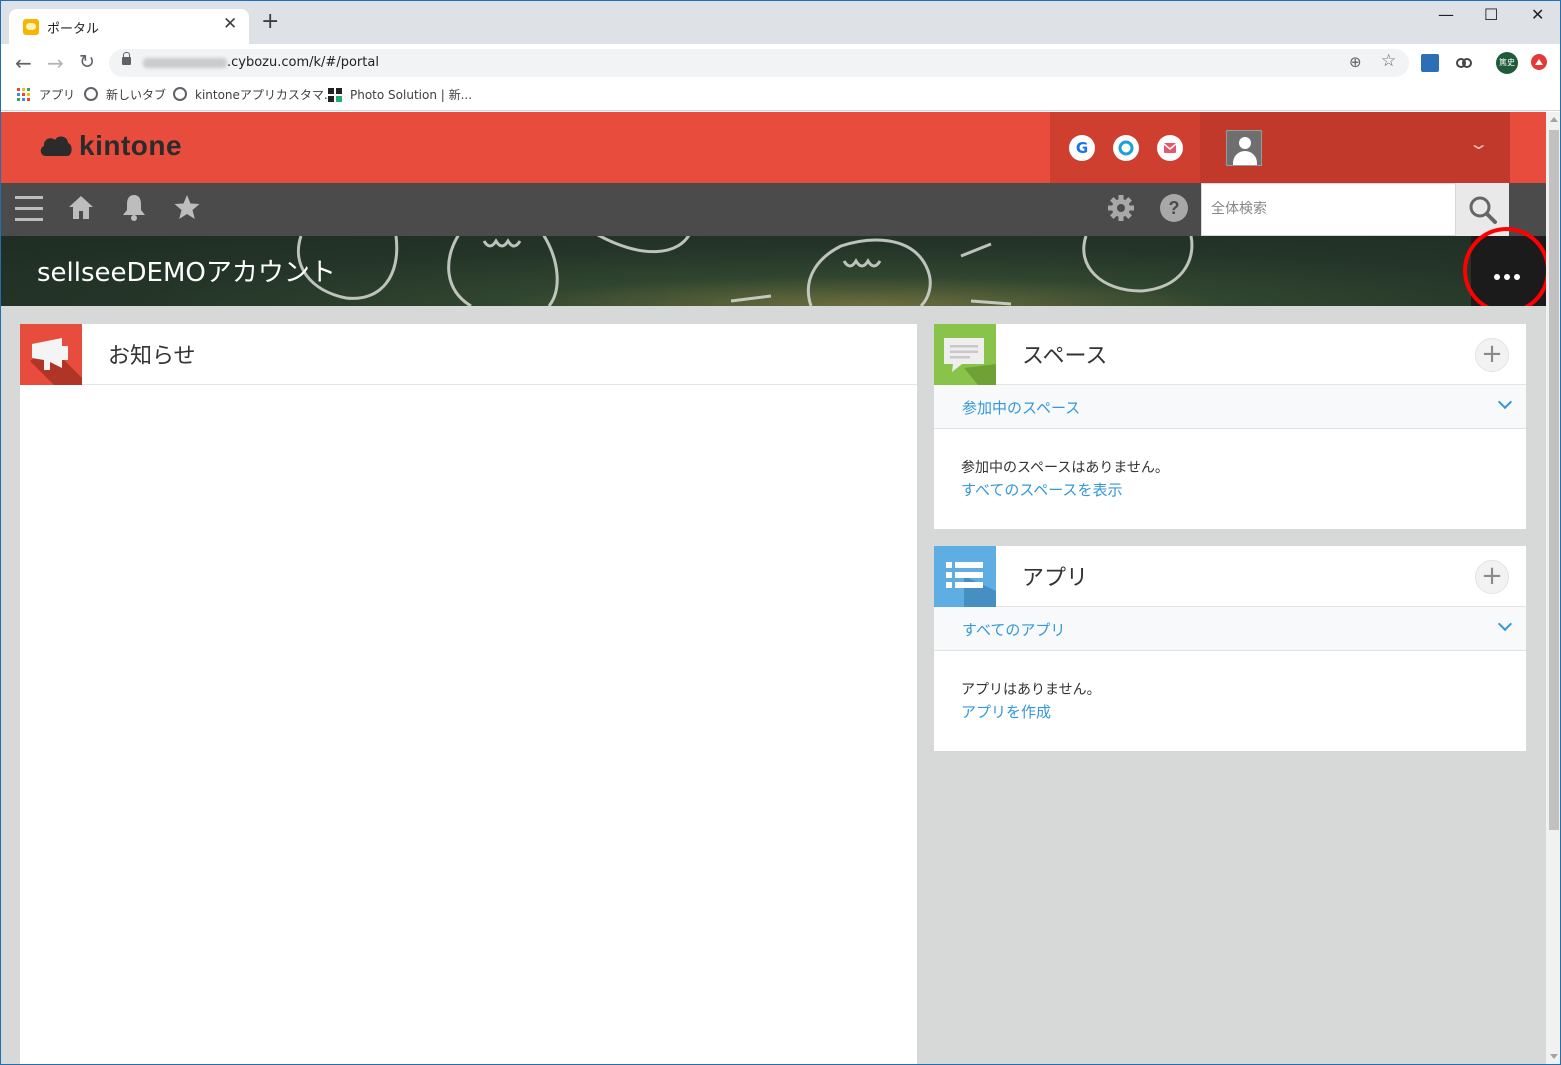 The image size is (1561, 1065). Describe the element at coordinates (185, 63) in the screenshot. I see `url-redacted-subdomain` at that location.